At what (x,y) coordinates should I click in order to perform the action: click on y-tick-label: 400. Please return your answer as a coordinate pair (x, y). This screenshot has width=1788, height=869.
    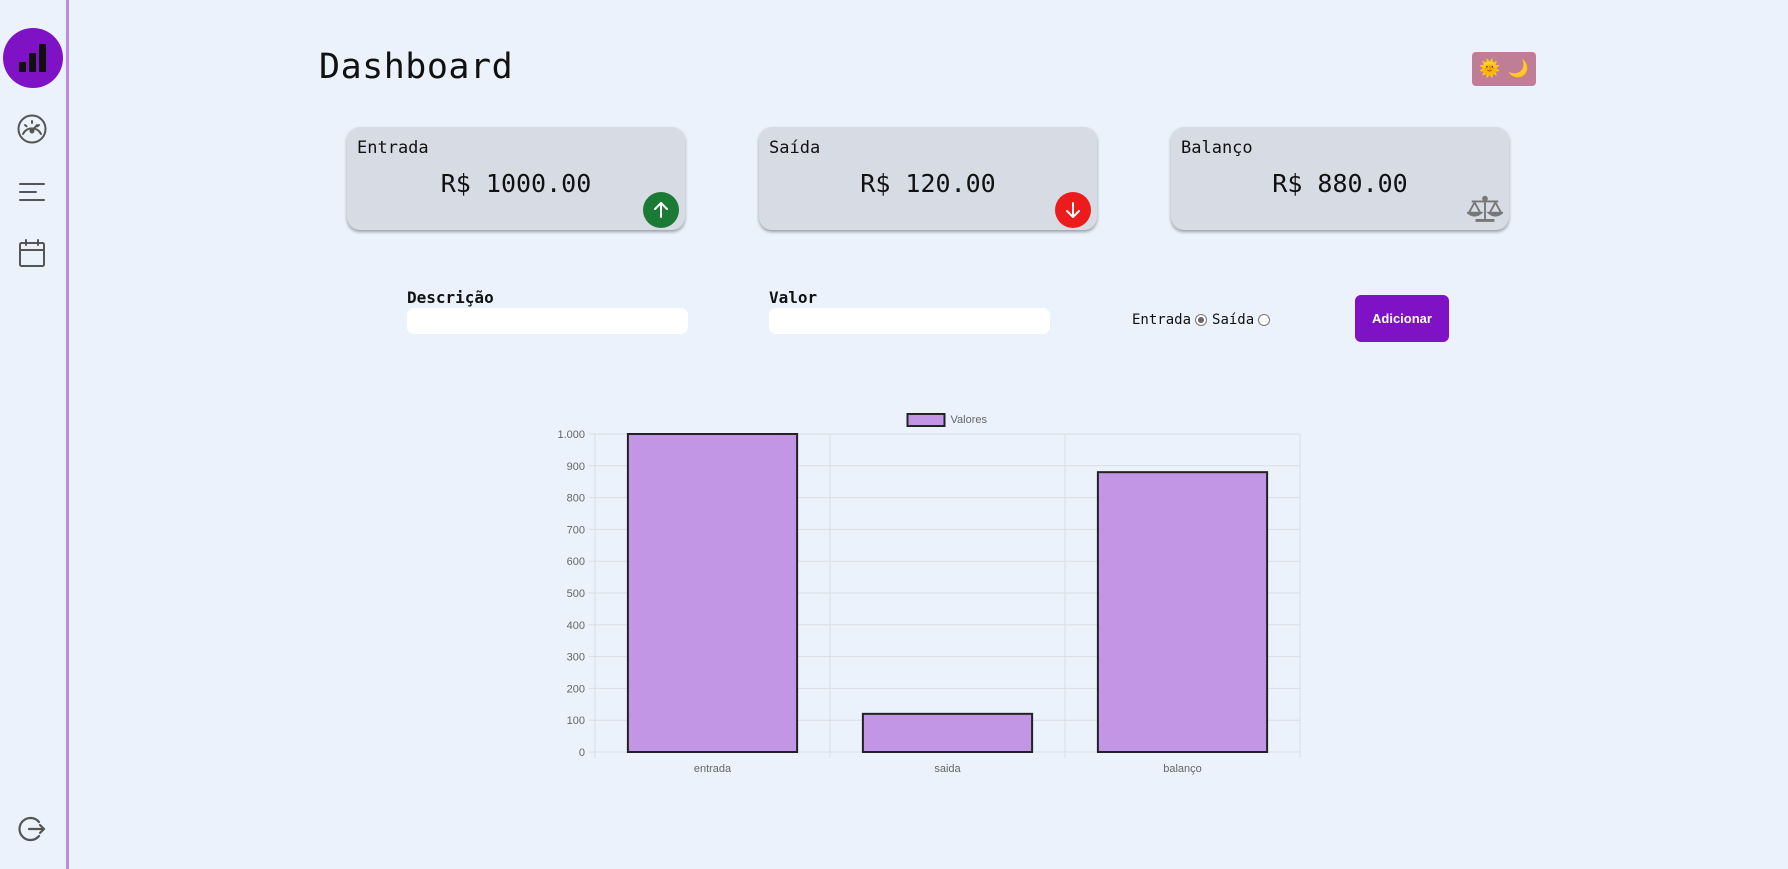
    Looking at the image, I should click on (576, 626).